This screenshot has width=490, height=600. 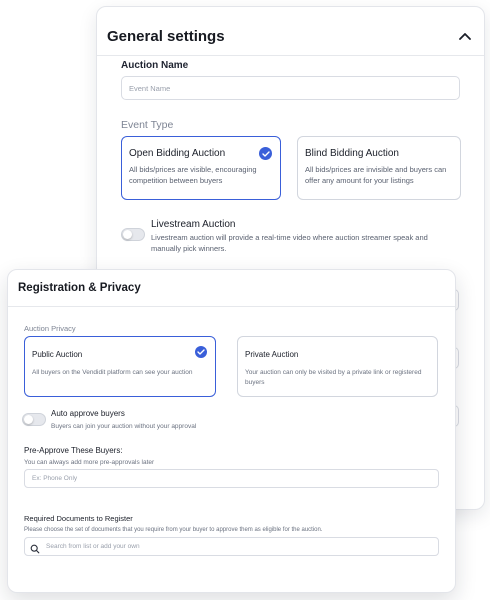 What do you see at coordinates (231, 478) in the screenshot?
I see `preapprove-input` at bounding box center [231, 478].